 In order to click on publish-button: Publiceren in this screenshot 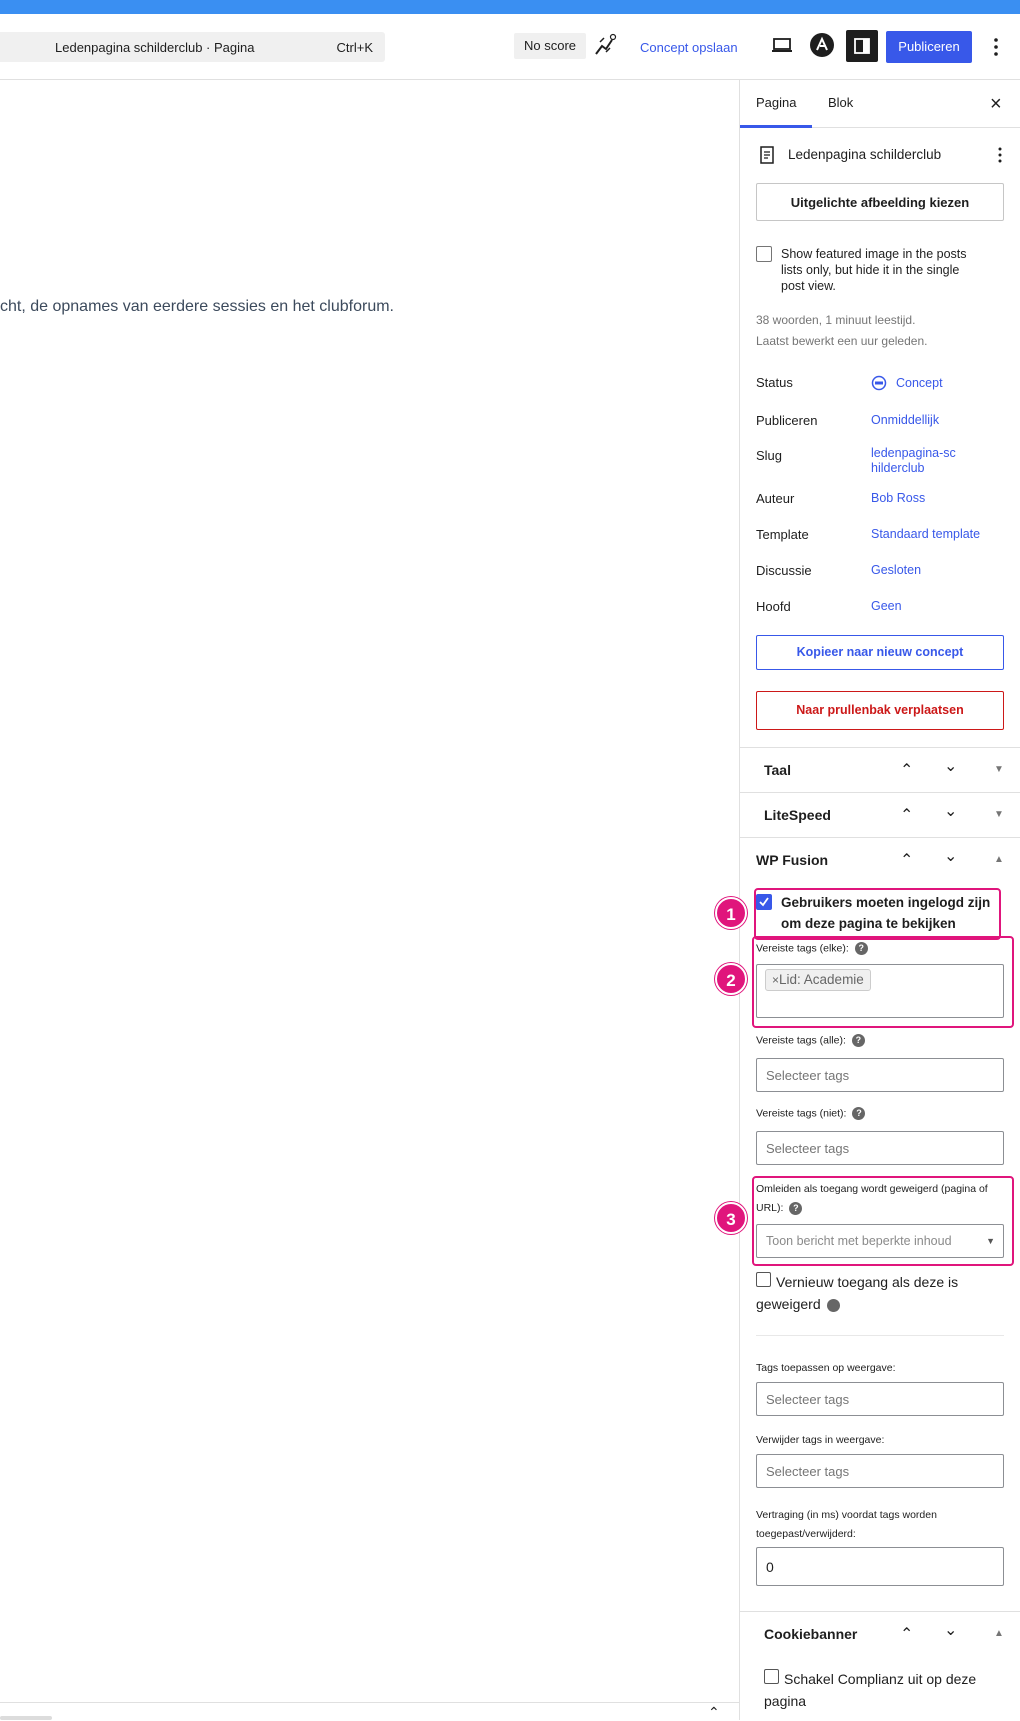, I will do `click(929, 47)`.